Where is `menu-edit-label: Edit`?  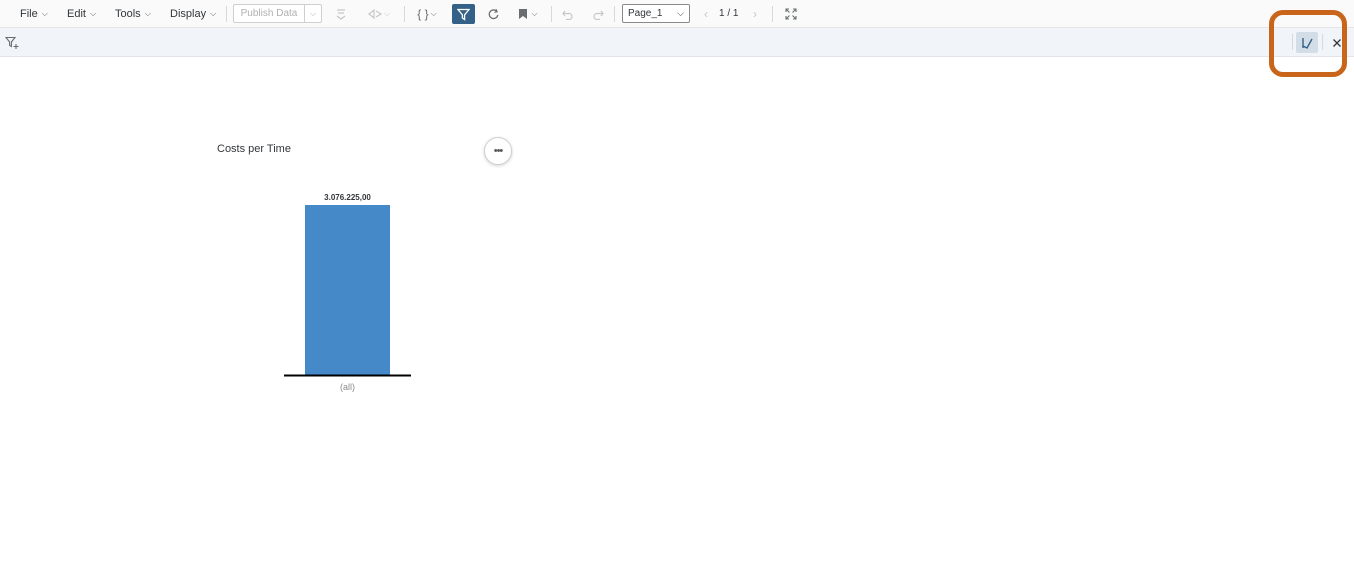 menu-edit-label: Edit is located at coordinates (76, 13).